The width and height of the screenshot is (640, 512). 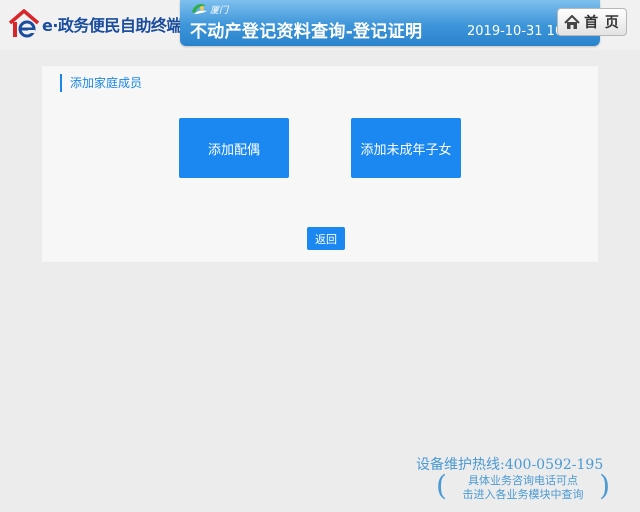 I want to click on title-bar: 厦门 不动产登记资料查询-登记证明 2019-10-31 10:24:50, so click(x=390, y=23).